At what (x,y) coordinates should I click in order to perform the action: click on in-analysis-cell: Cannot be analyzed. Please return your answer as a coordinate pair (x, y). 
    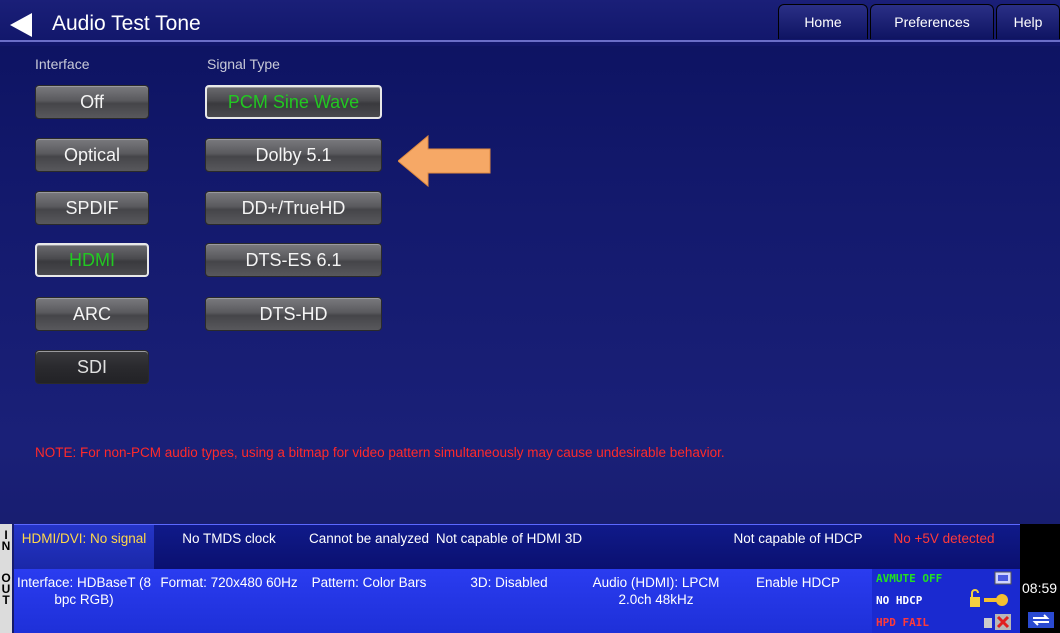
    Looking at the image, I should click on (369, 547).